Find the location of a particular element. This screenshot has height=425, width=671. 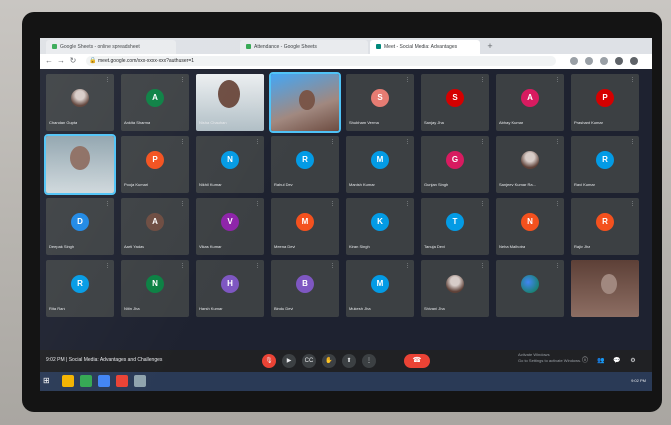

windows-start-icon: ⊞ is located at coordinates (48, 381).